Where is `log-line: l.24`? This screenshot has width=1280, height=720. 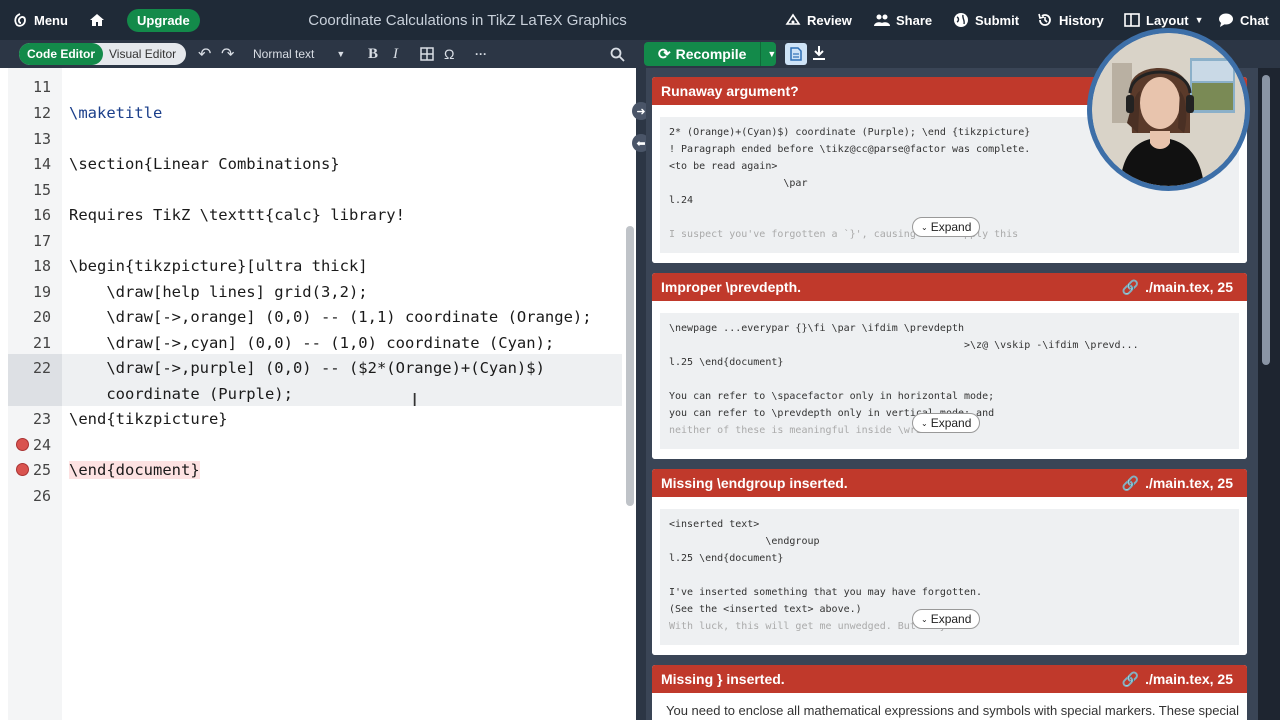
log-line: l.24 is located at coordinates (681, 200).